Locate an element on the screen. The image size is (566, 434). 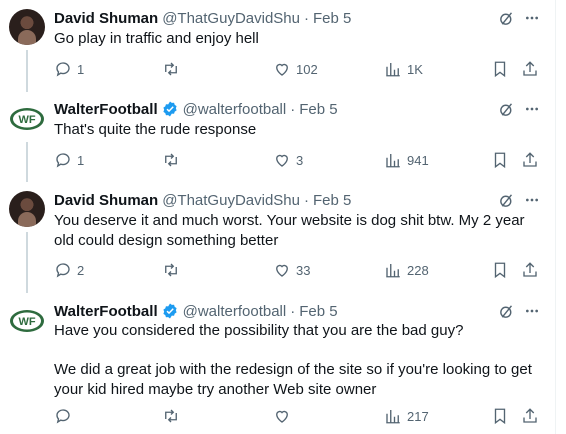
view-count: 217 is located at coordinates (418, 416).